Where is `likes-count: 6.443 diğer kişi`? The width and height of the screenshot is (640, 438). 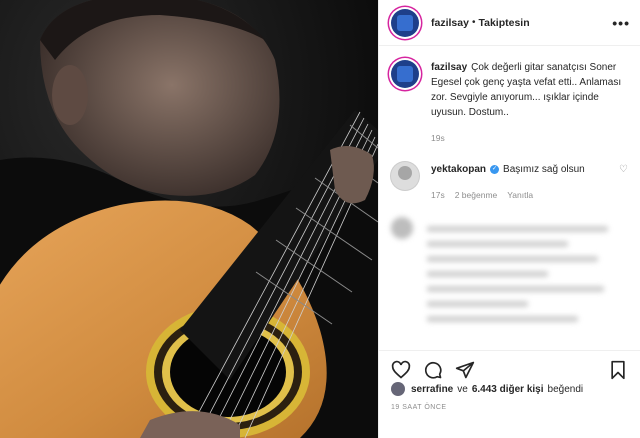
likes-count: 6.443 diğer kişi is located at coordinates (508, 389).